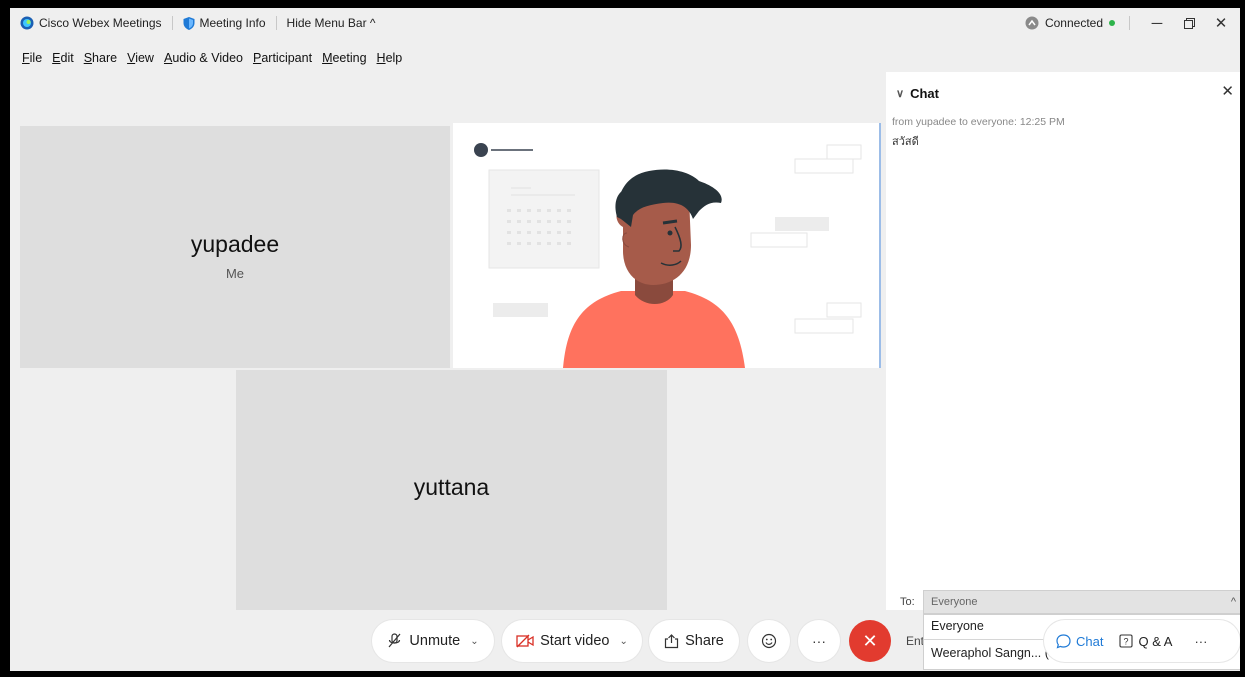  Describe the element at coordinates (954, 602) in the screenshot. I see `recipient-value: Everyone` at that location.